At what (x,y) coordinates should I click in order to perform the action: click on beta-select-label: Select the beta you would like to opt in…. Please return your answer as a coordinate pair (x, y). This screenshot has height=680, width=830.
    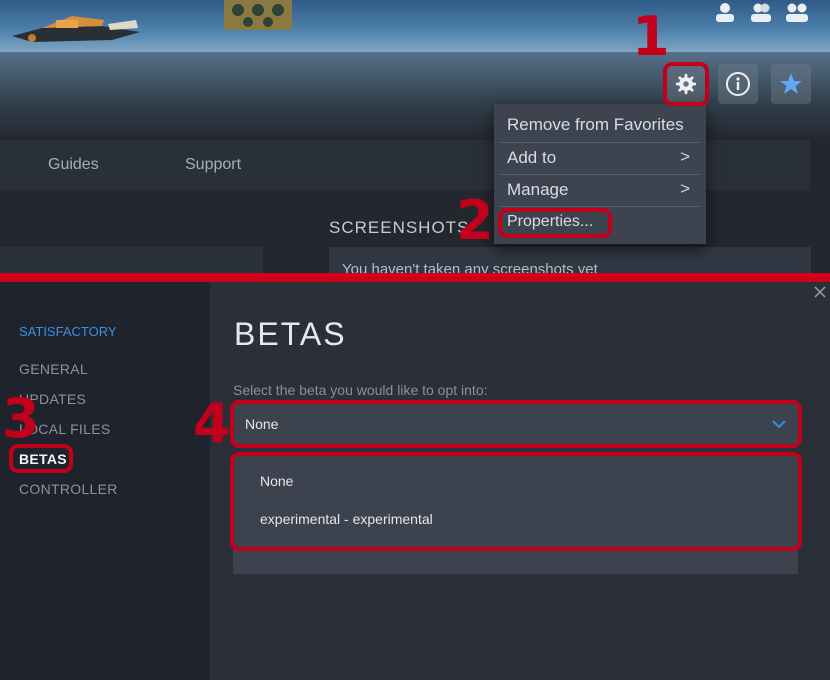
    Looking at the image, I should click on (360, 390).